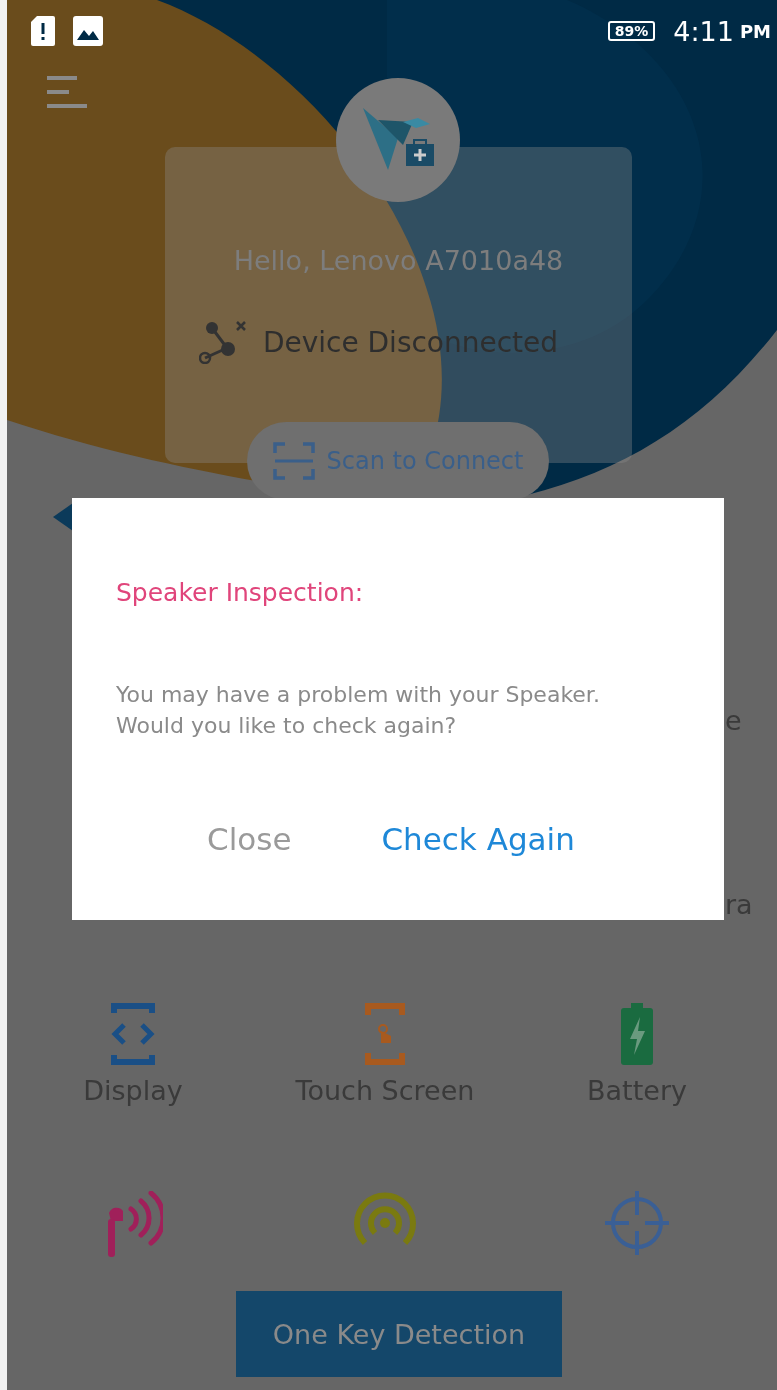 Image resolution: width=777 pixels, height=1390 pixels. What do you see at coordinates (133, 1034) in the screenshot?
I see `display-icon` at bounding box center [133, 1034].